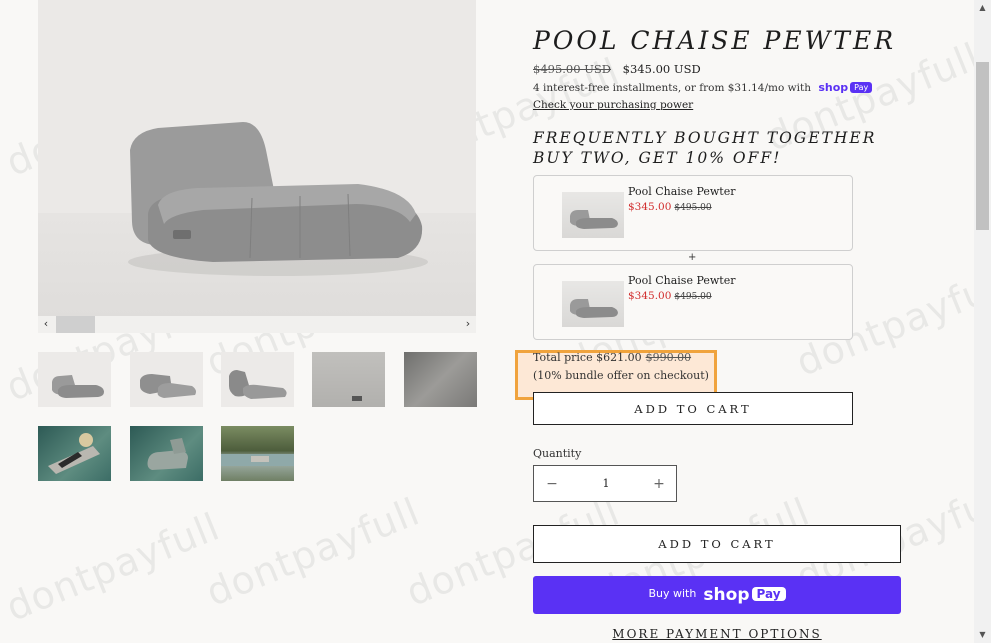 The width and height of the screenshot is (991, 643). I want to click on shop-pay-logo: shop, so click(833, 87).